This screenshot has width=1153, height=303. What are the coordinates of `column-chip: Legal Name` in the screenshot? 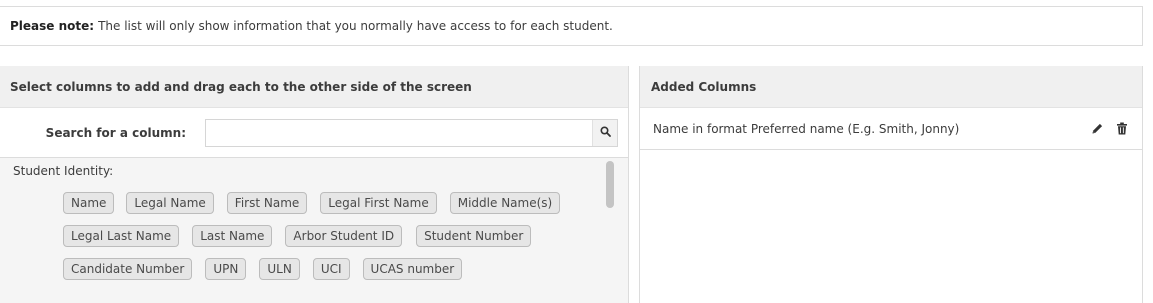 It's located at (170, 203).